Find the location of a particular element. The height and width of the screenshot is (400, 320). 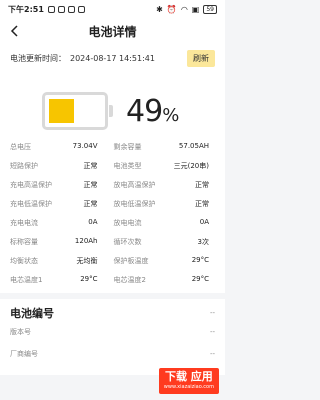

update-time-label: 电池更新时间： is located at coordinates (38, 58).